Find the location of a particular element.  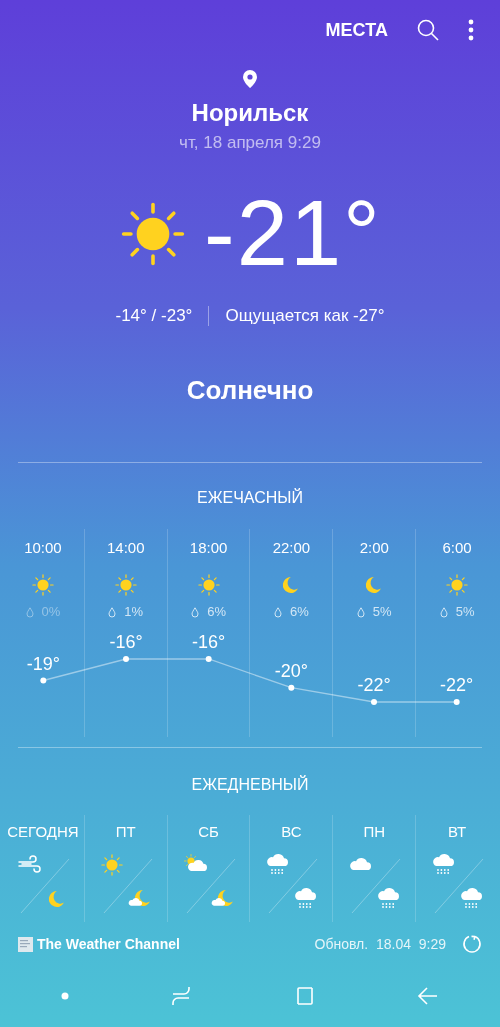

dot-icon is located at coordinates (64, 995).